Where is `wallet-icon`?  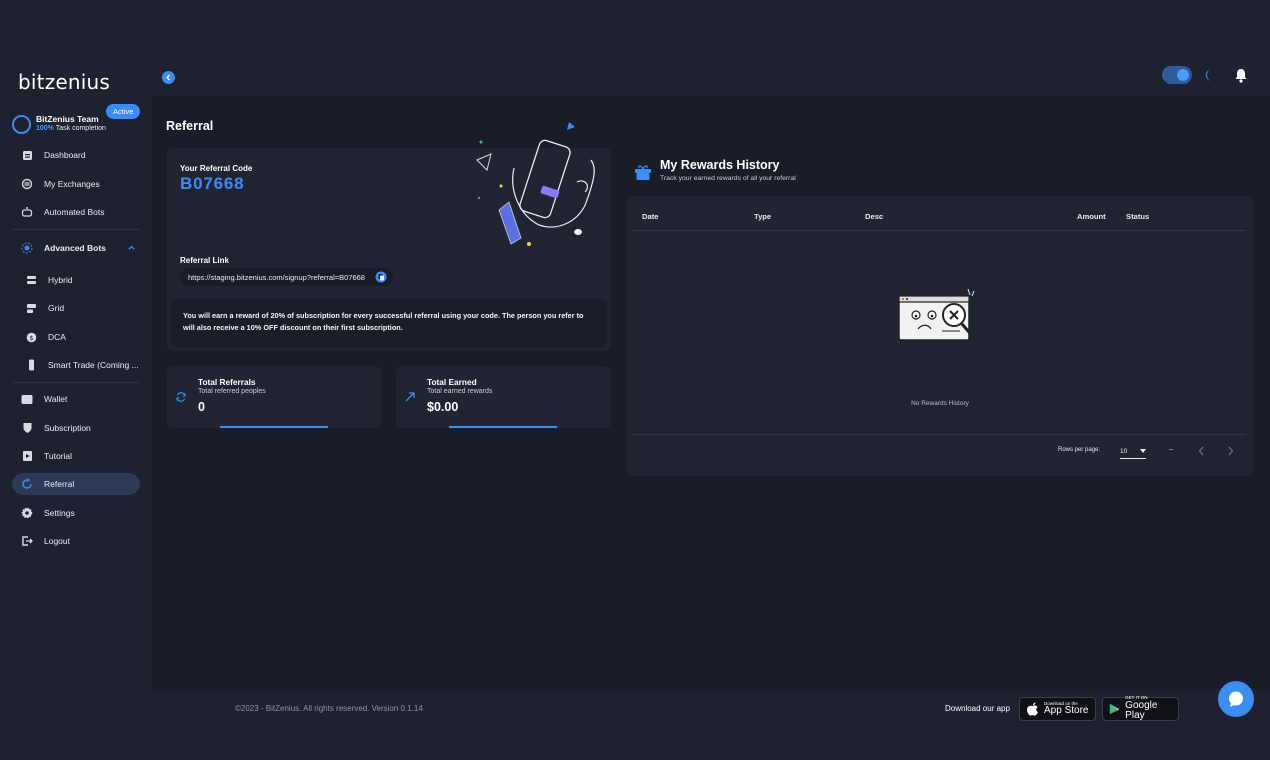 wallet-icon is located at coordinates (27, 399).